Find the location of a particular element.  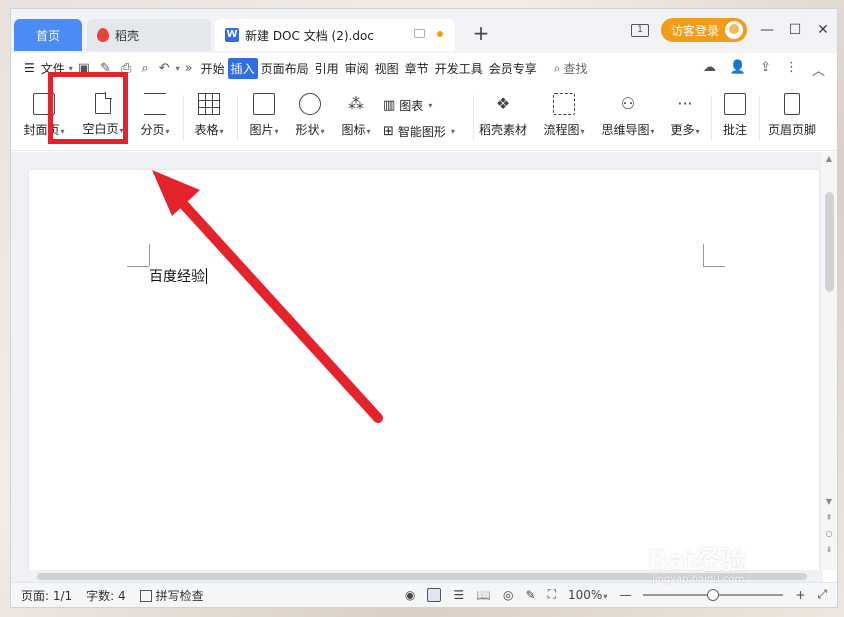

window-controls: 1 访客登录 — ☐ ✕ is located at coordinates (730, 30).